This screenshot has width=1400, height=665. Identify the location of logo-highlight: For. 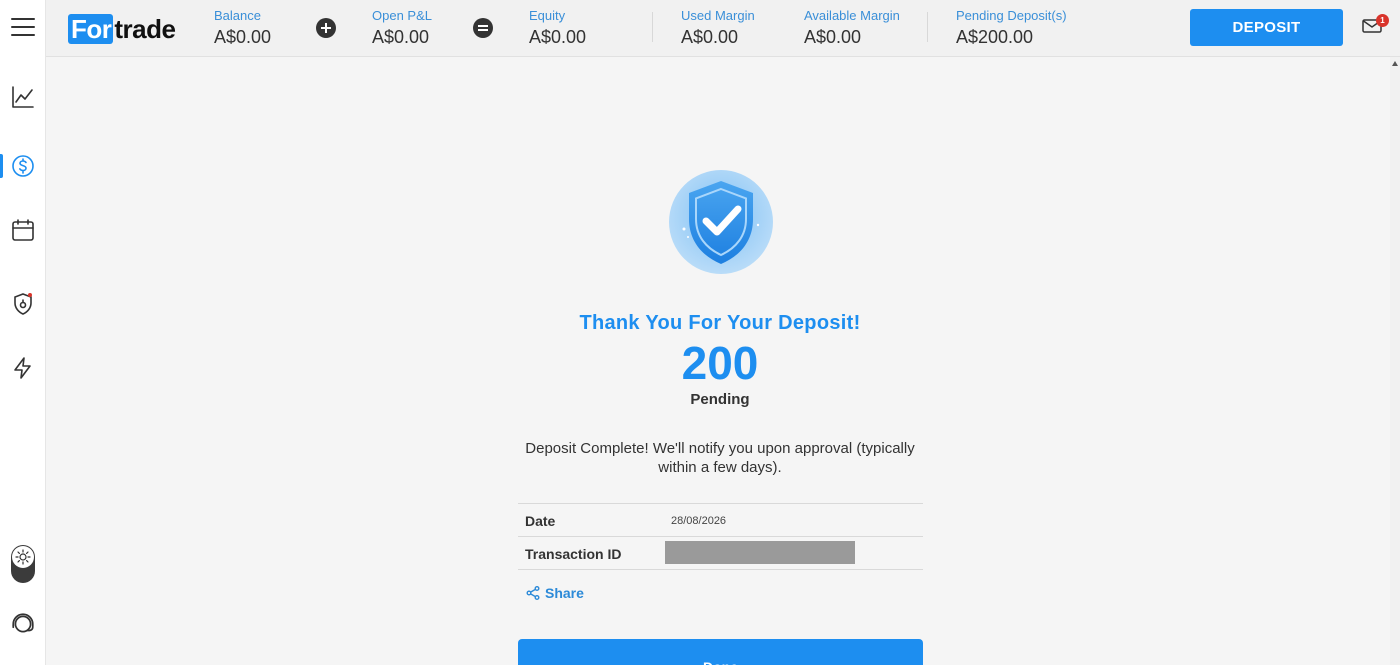
(91, 29).